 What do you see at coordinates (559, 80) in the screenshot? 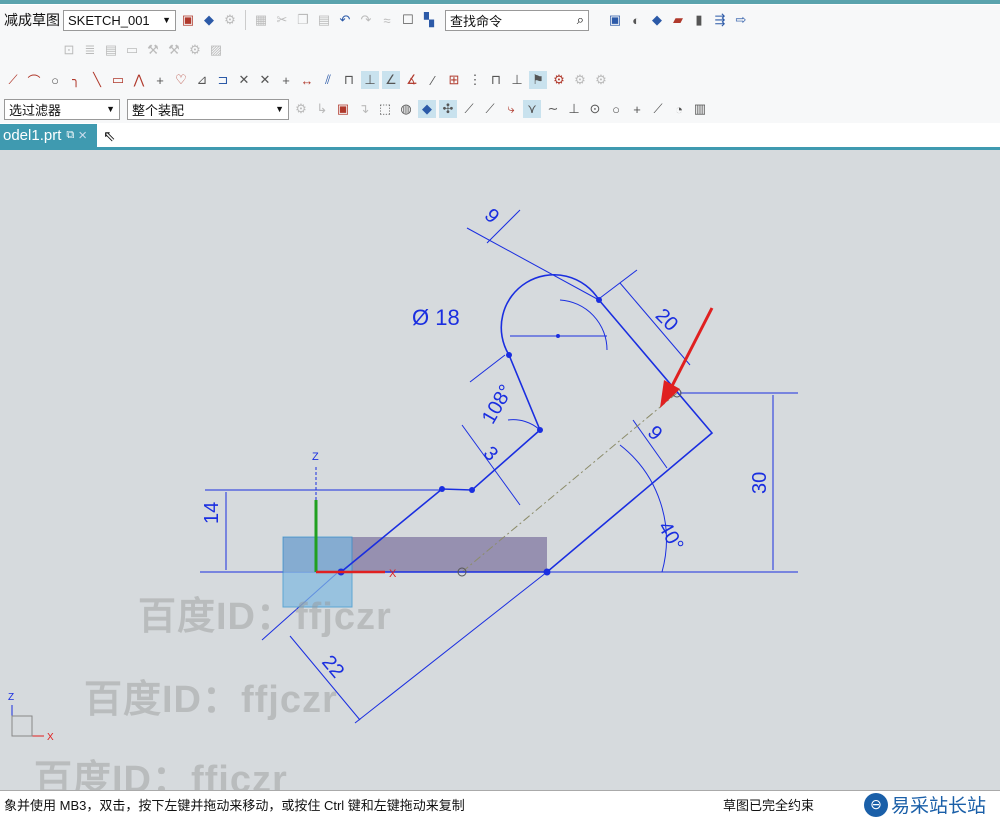
I see `c8-icon: ⚙` at bounding box center [559, 80].